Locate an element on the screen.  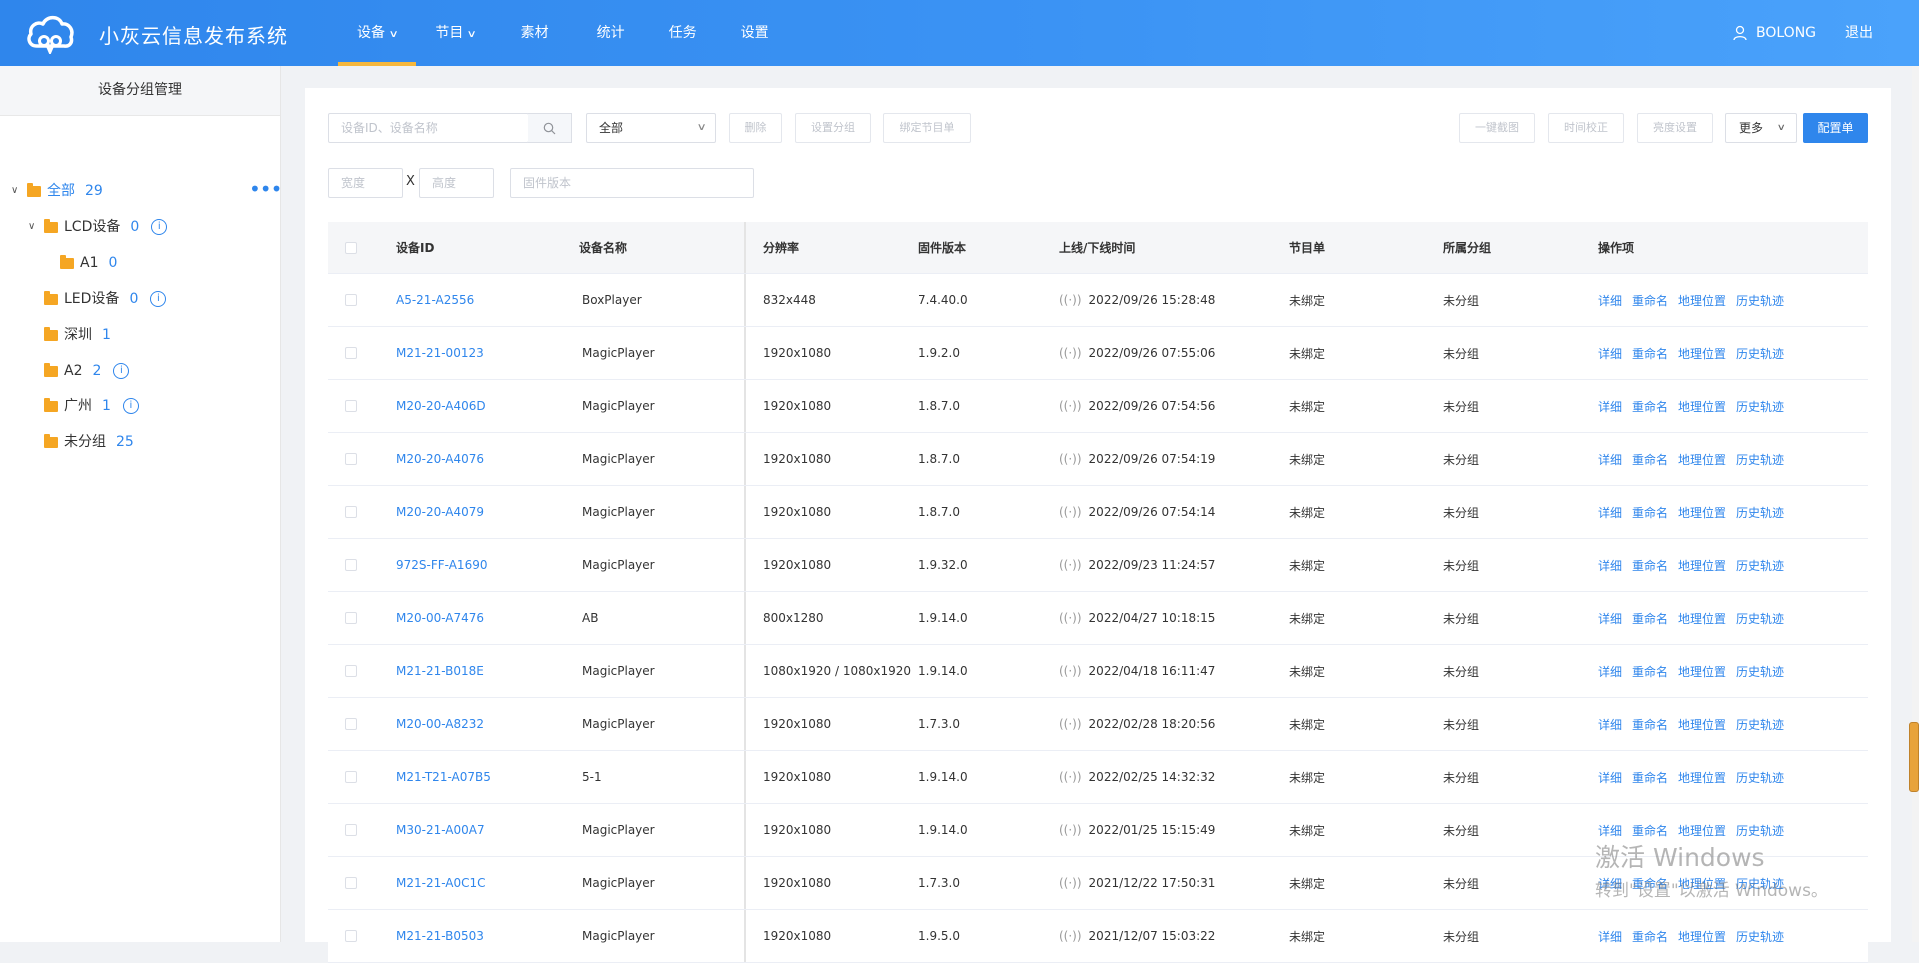
column-divider is located at coordinates (745, 247).